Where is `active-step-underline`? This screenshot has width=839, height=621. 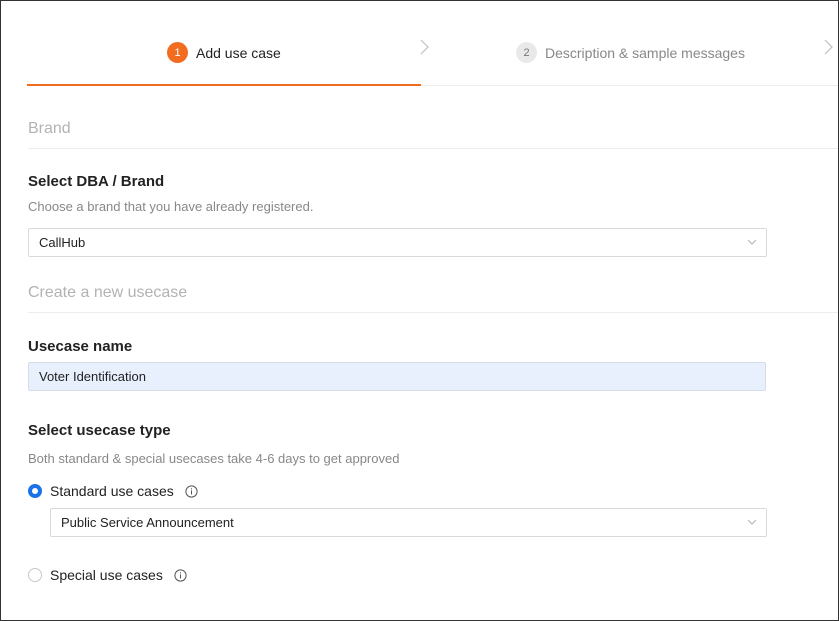
active-step-underline is located at coordinates (224, 85).